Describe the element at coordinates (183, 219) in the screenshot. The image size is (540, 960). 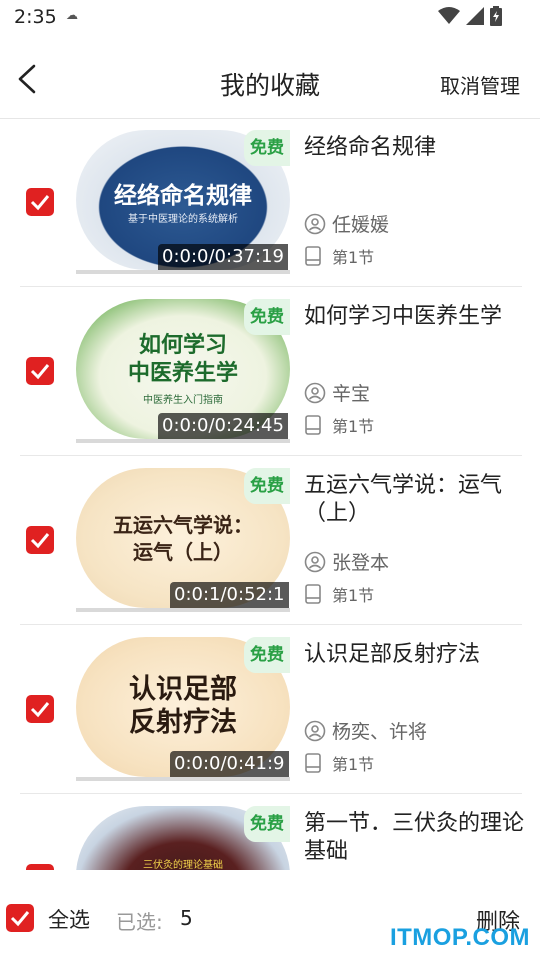
I see `thumbnail-subtitle: 基于中医理论的系统解析` at that location.